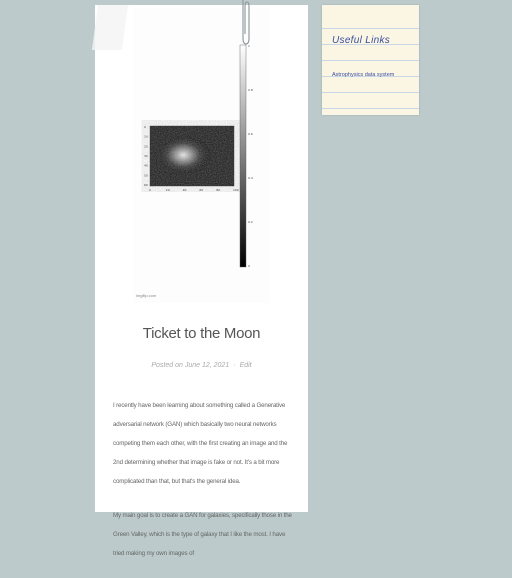 This screenshot has height=578, width=512. Describe the element at coordinates (201, 333) in the screenshot. I see `post-title: Ticket to the Moon` at that location.